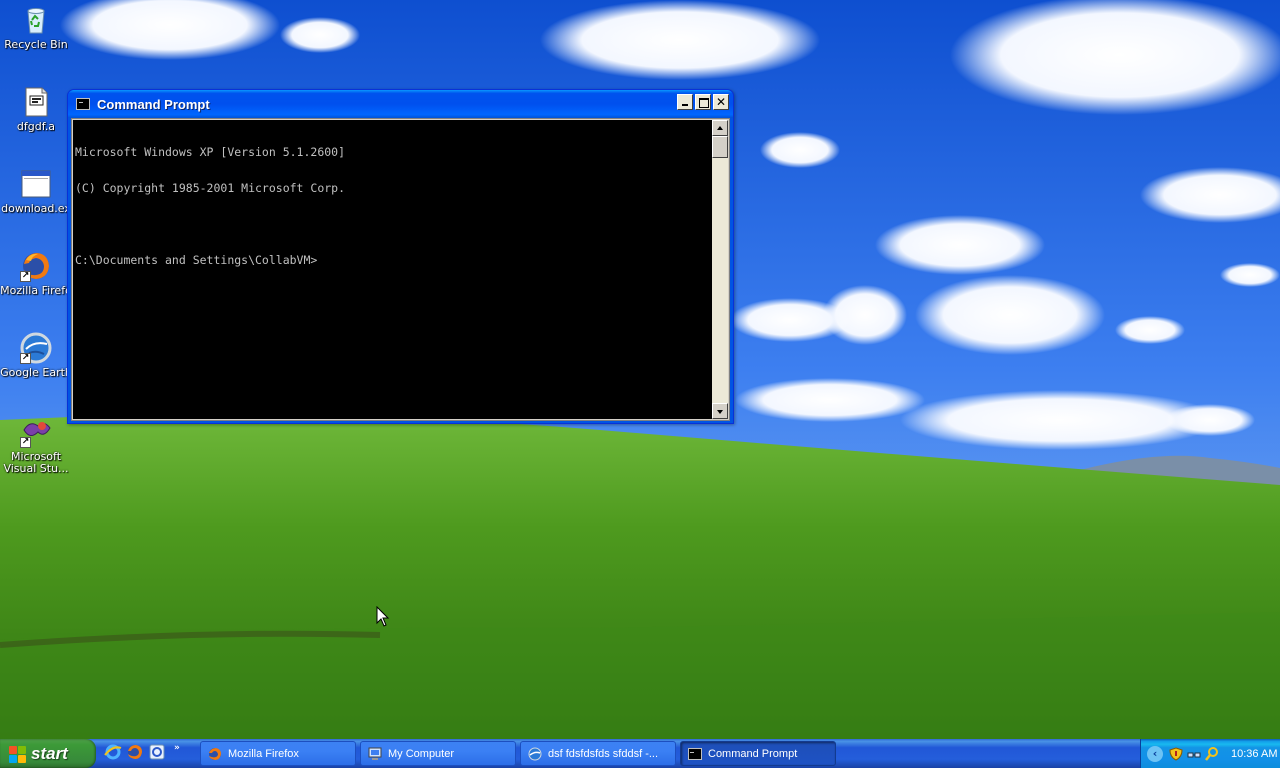 Image resolution: width=1280 pixels, height=768 pixels. I want to click on scroll-thumb, so click(720, 147).